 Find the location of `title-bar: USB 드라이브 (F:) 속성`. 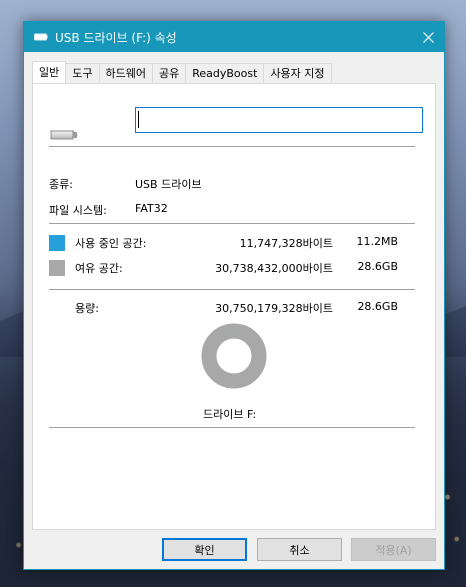

title-bar: USB 드라이브 (F:) 속성 is located at coordinates (234, 37).